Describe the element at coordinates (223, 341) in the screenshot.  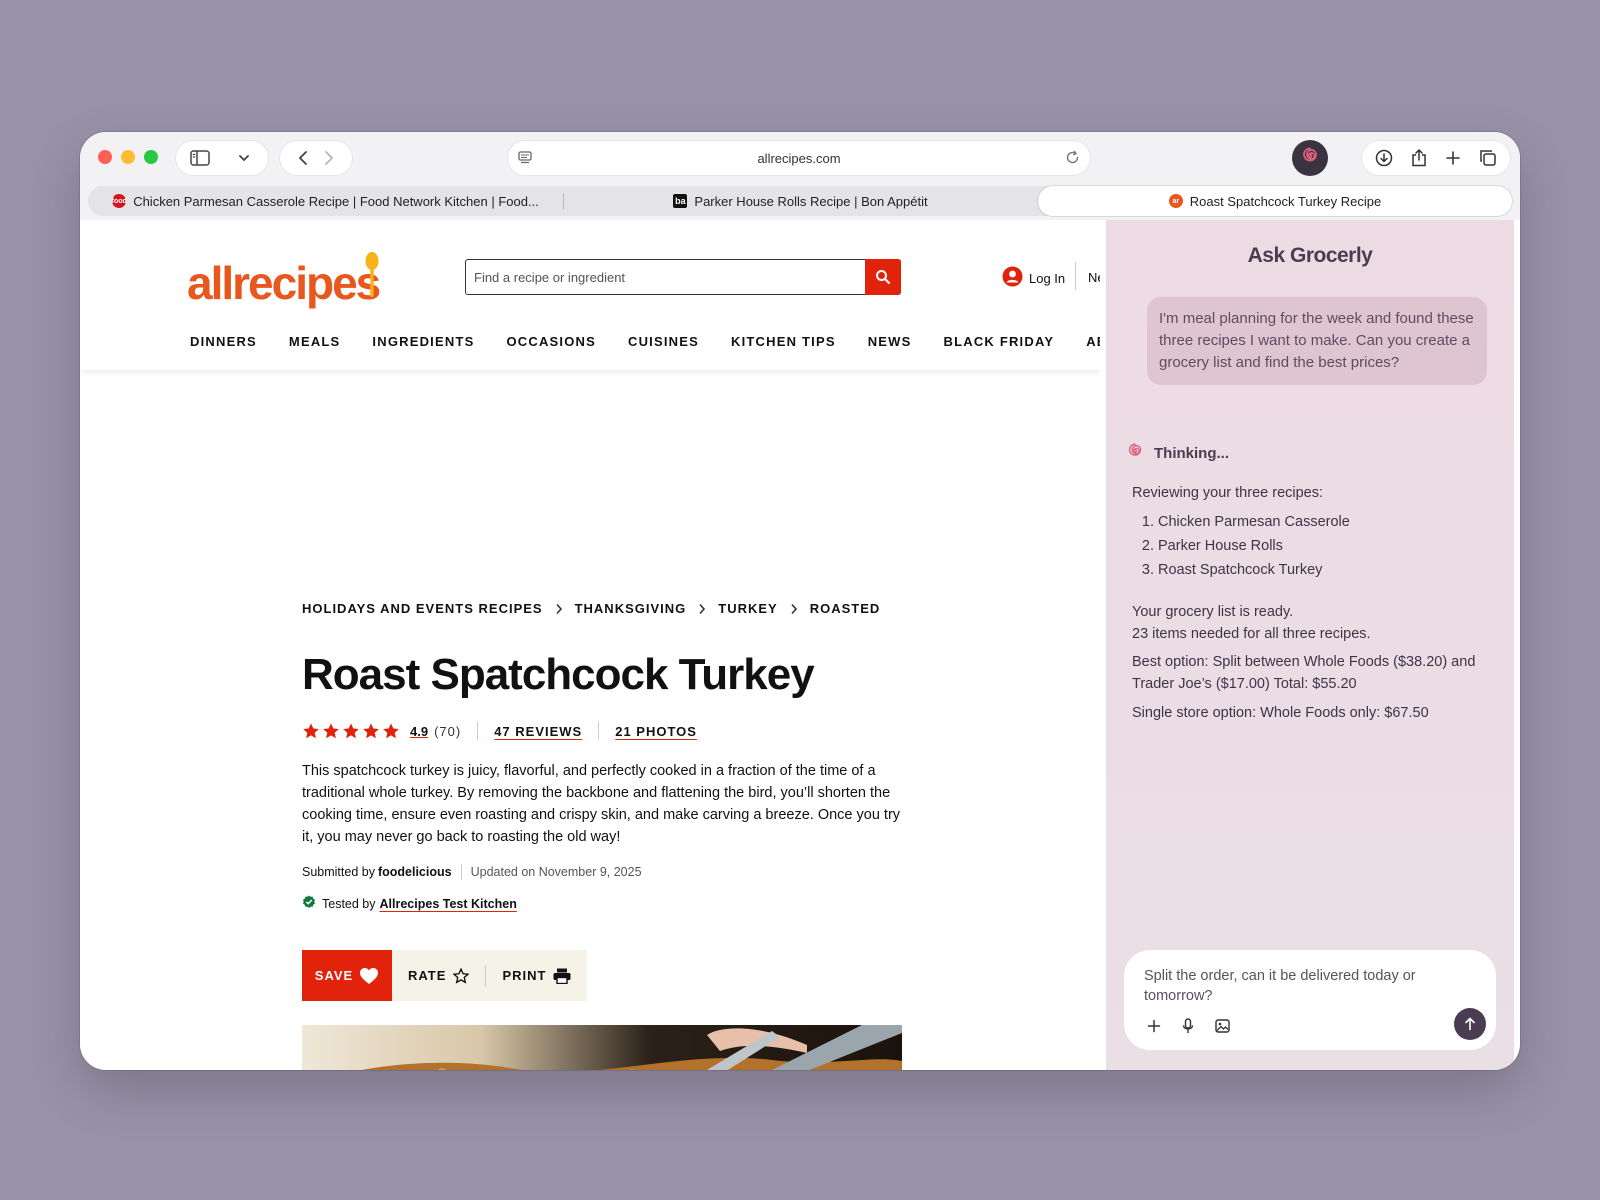
I see `nav-dinners: DINNERS` at that location.